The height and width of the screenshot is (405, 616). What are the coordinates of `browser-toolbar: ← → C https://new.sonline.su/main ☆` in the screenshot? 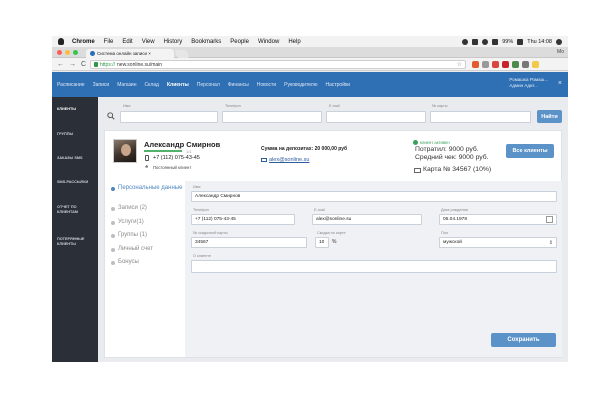 It's located at (310, 64).